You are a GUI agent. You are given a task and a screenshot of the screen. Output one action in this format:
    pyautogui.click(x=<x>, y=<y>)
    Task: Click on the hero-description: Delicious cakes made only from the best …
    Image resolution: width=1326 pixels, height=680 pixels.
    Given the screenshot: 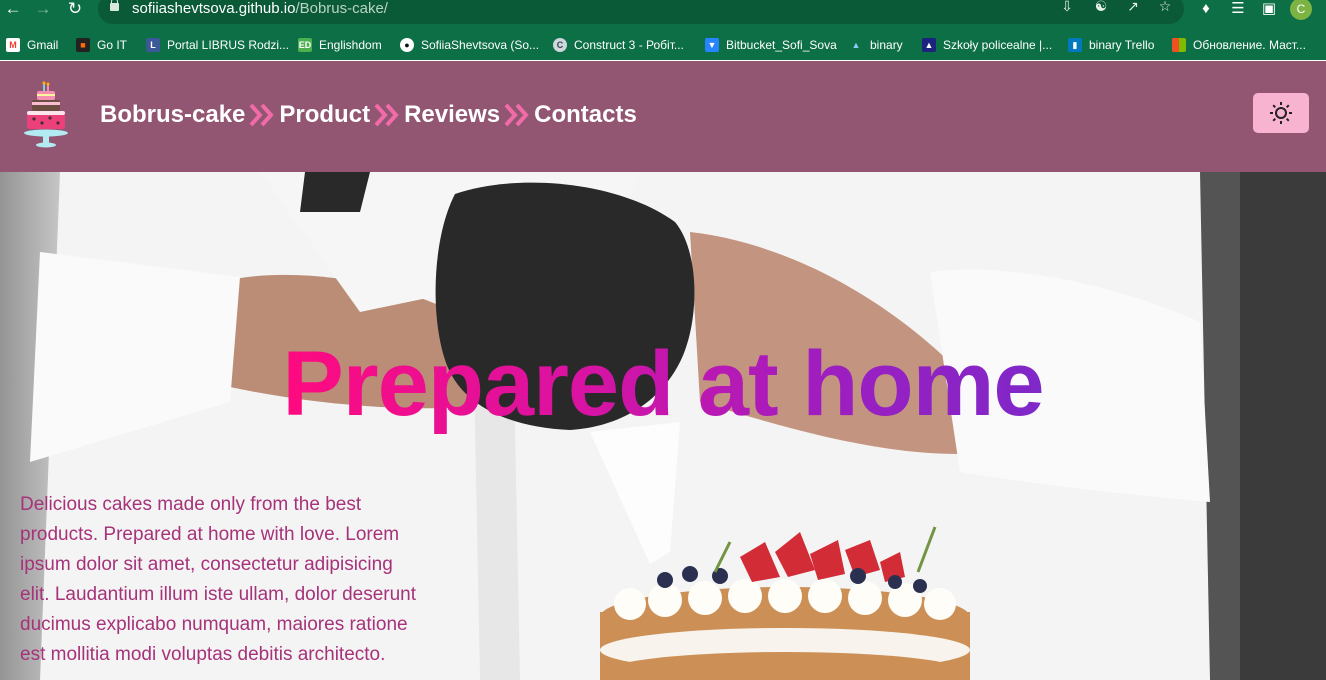 What is the action you would take?
    pyautogui.click(x=218, y=579)
    